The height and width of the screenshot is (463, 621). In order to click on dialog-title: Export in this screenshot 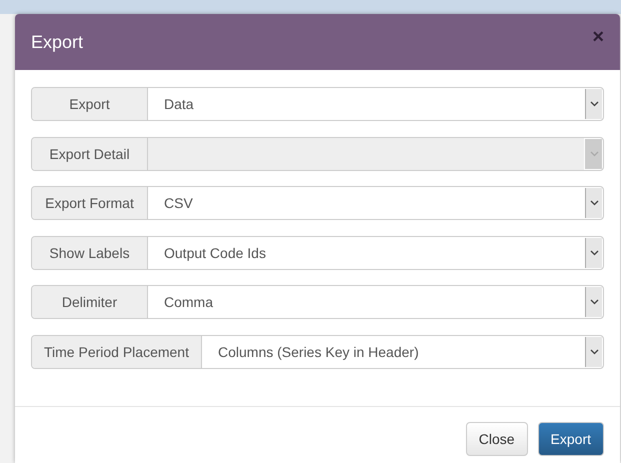, I will do `click(57, 42)`.